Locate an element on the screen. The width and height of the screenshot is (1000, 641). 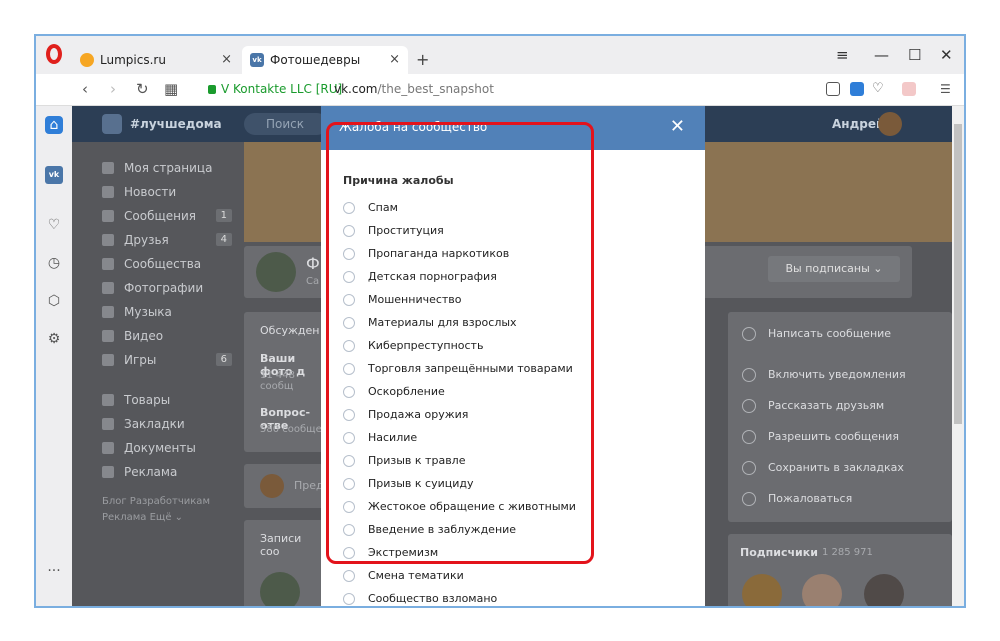
reason-option-violence: Насилие is located at coordinates (459, 437).